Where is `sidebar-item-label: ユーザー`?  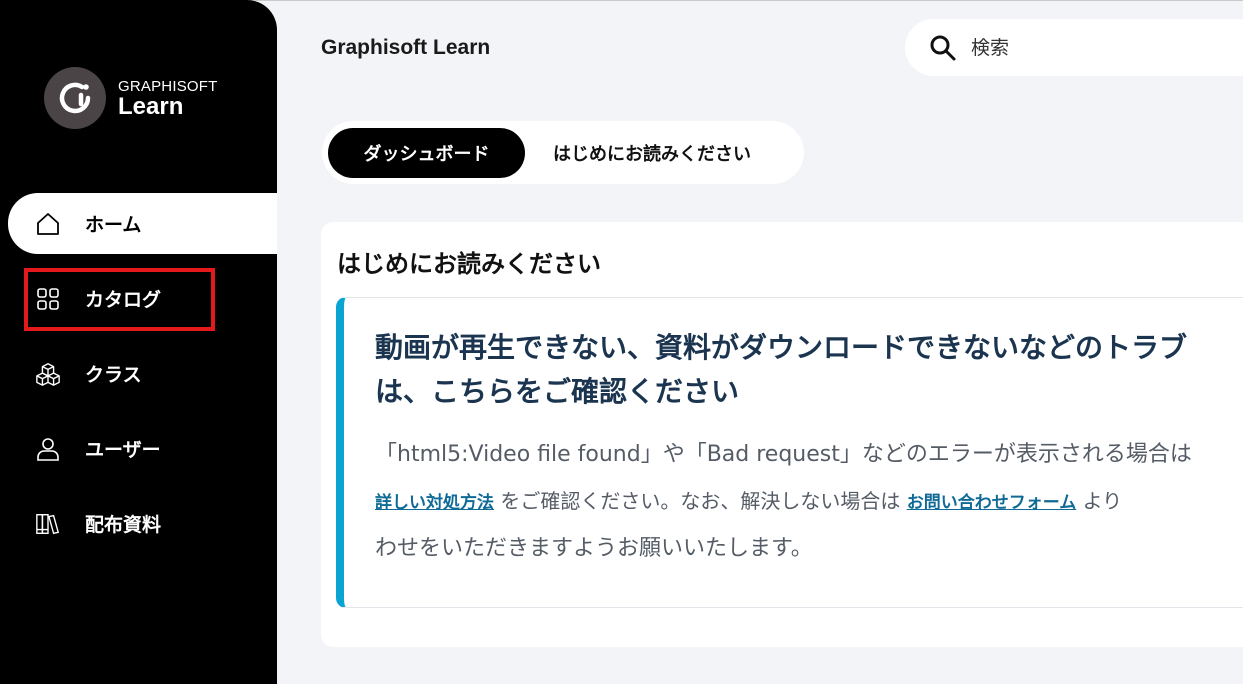 sidebar-item-label: ユーザー is located at coordinates (123, 450).